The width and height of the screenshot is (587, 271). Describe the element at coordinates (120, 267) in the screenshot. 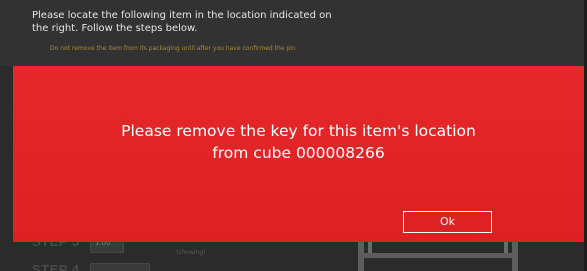

I see `step-4-field` at that location.